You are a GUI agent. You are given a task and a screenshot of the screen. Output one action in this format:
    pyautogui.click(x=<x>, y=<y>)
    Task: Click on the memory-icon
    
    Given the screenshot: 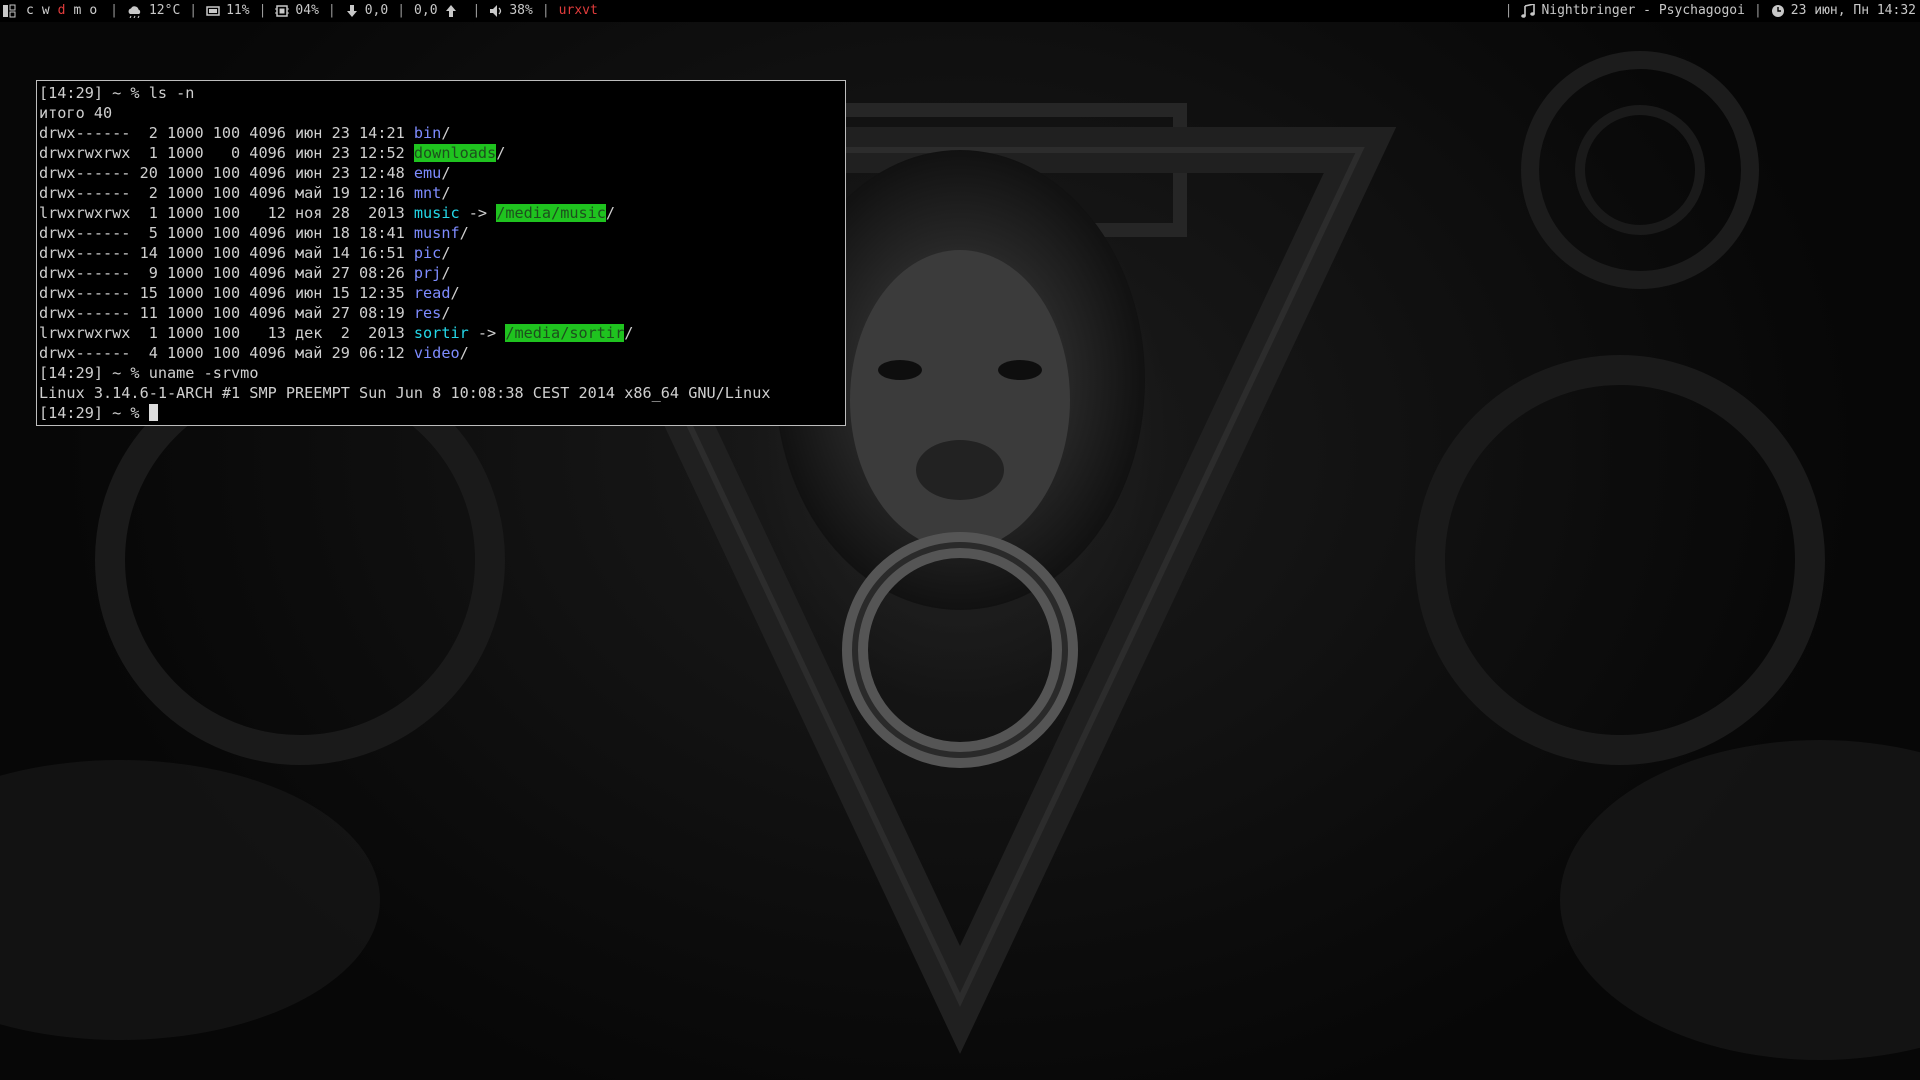 What is the action you would take?
    pyautogui.click(x=282, y=11)
    